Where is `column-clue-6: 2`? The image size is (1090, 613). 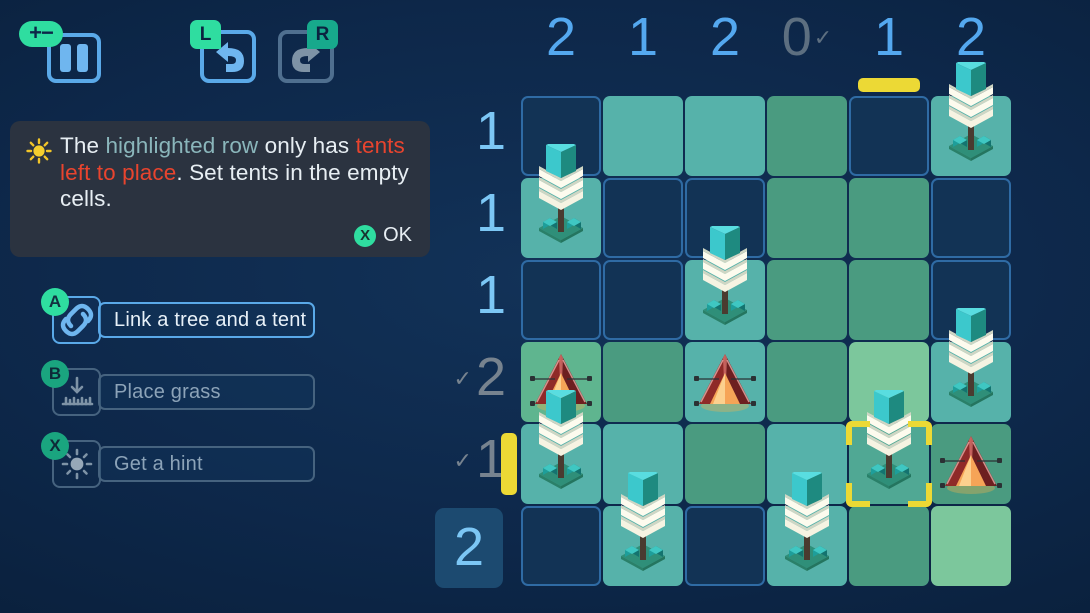
column-clue-6: 2 is located at coordinates (971, 37).